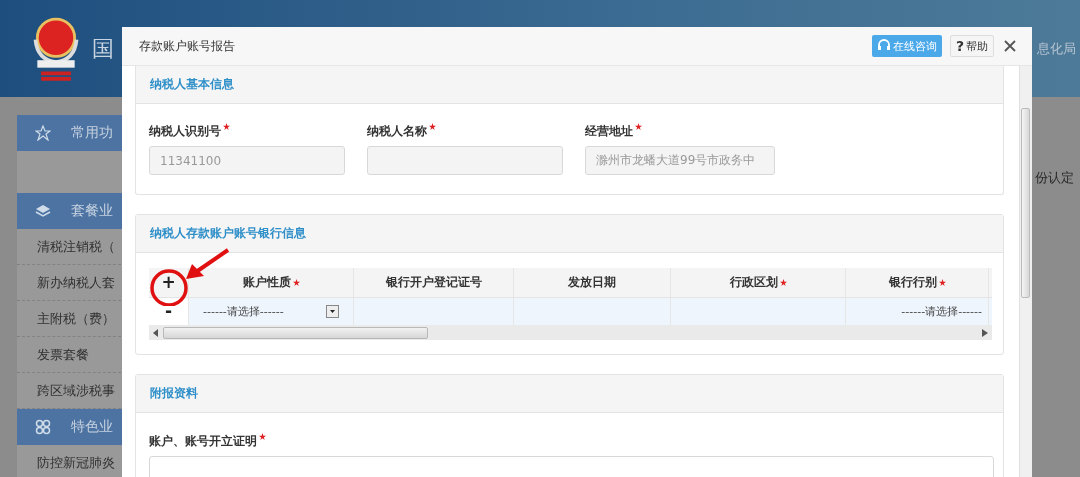 This screenshot has width=1080, height=477. I want to click on column-header: 账户性质, so click(266, 282).